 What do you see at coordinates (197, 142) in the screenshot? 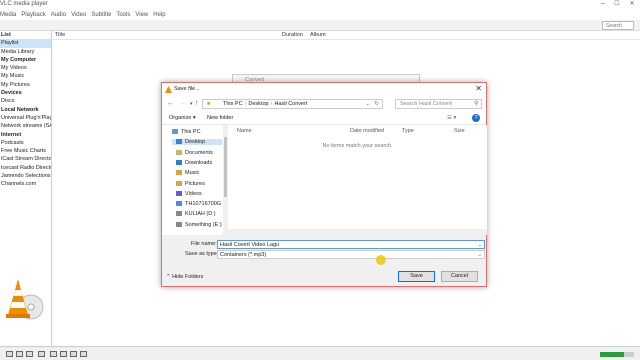
I see `nav-item: Desktop` at bounding box center [197, 142].